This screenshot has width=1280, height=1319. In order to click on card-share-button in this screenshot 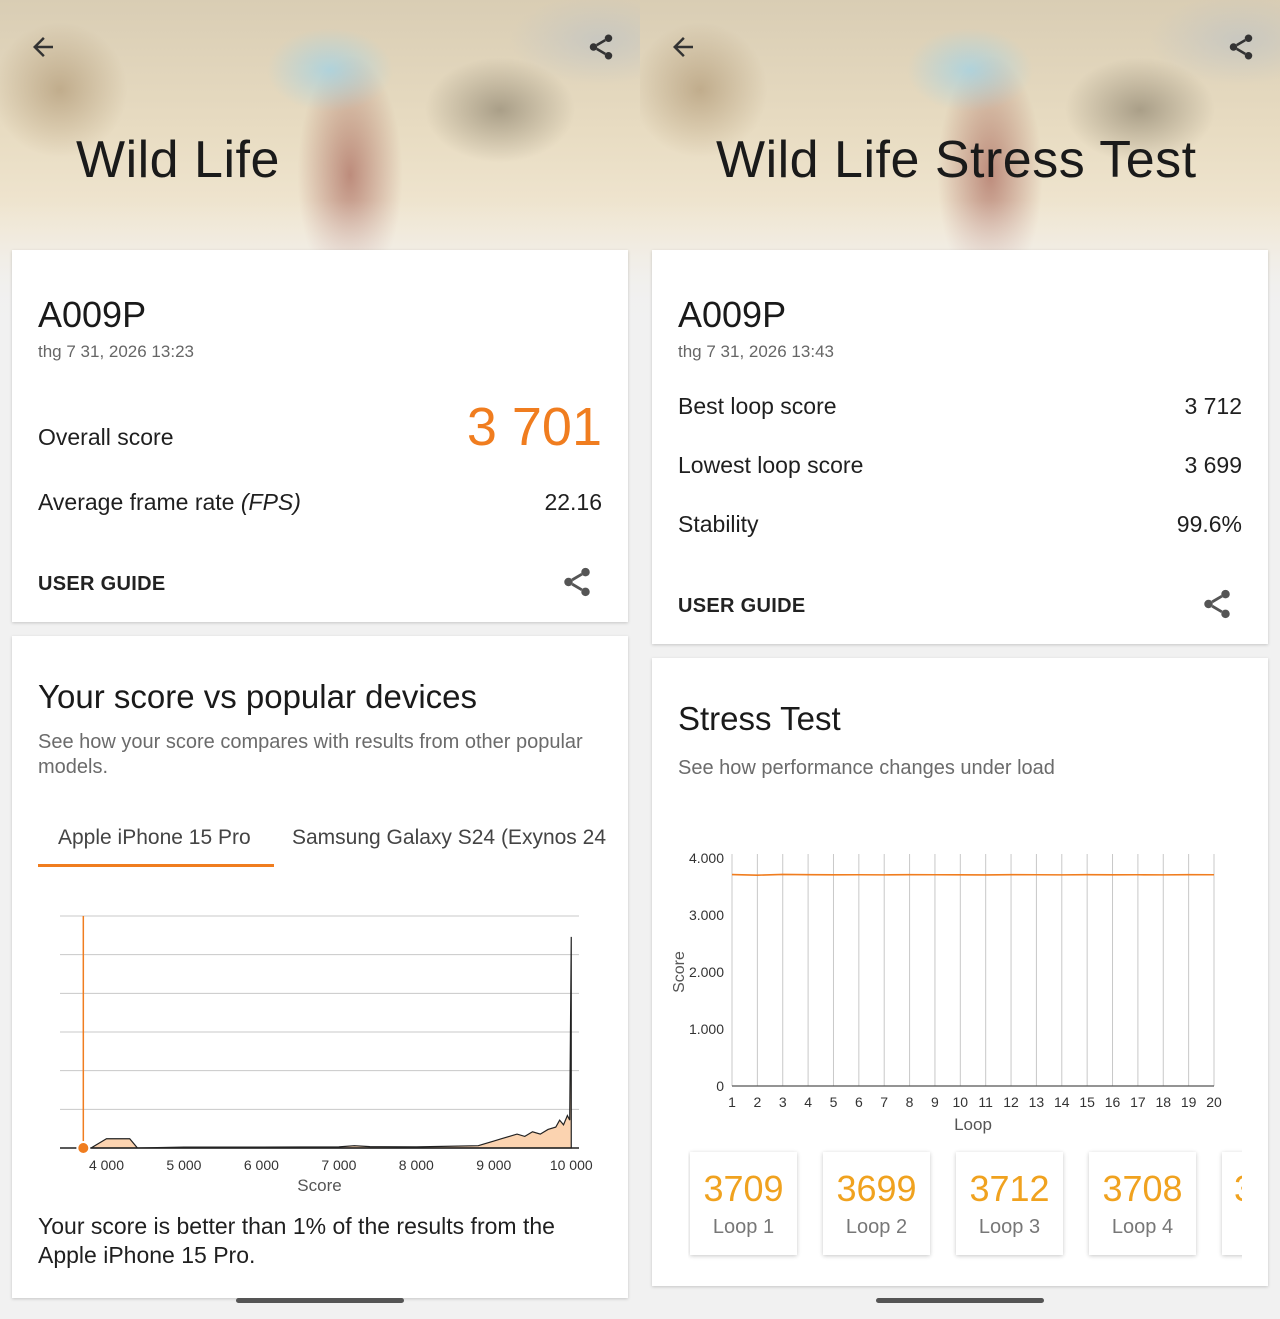, I will do `click(577, 582)`.